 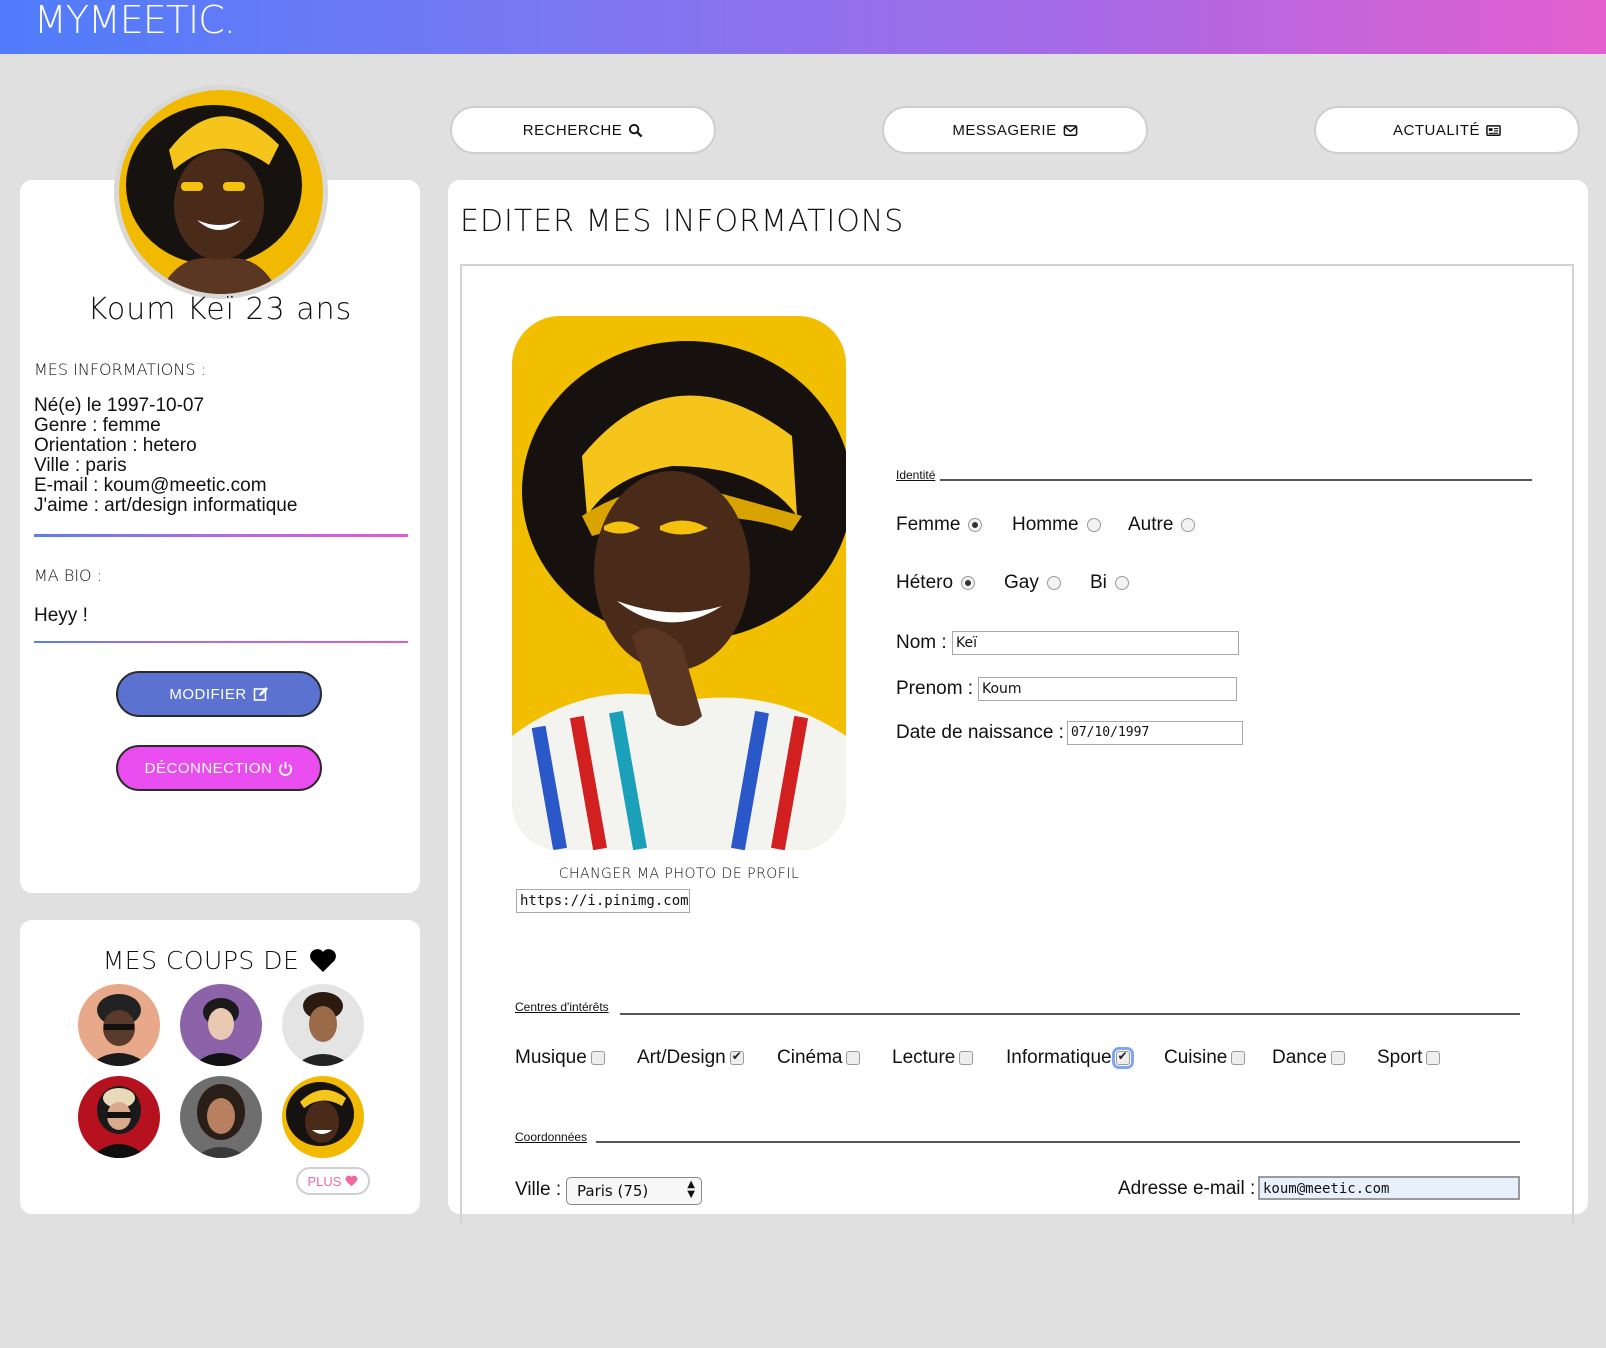 I want to click on orientation-option-gay: Gay, so click(x=1032, y=583).